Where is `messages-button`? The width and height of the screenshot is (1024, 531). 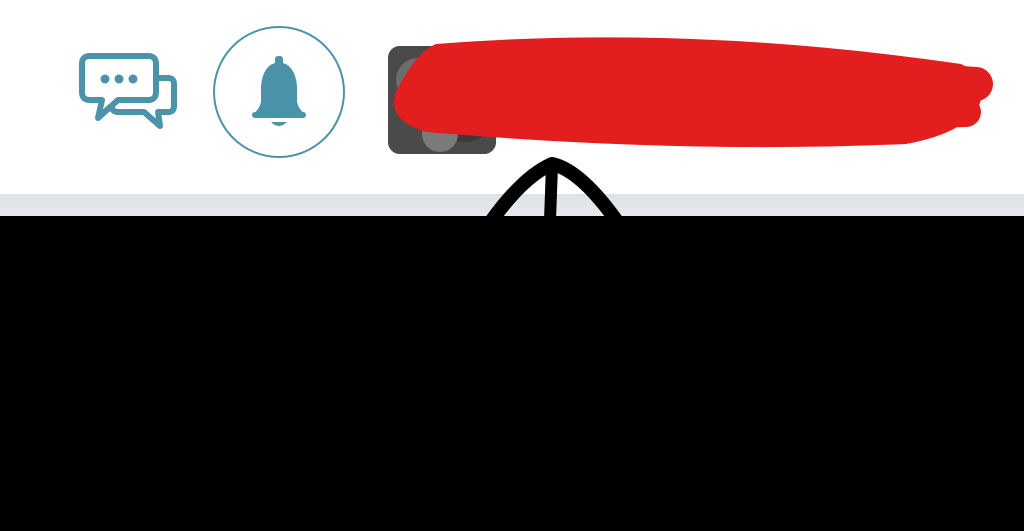 messages-button is located at coordinates (128, 92).